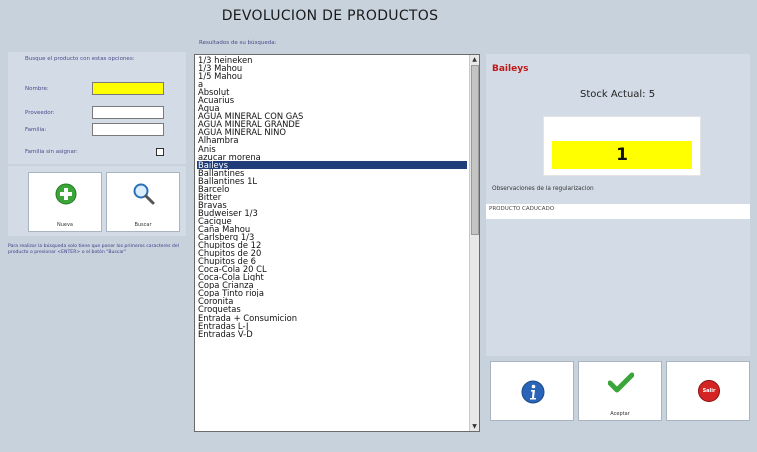  What do you see at coordinates (36, 130) in the screenshot?
I see `familia-label: Familia:` at bounding box center [36, 130].